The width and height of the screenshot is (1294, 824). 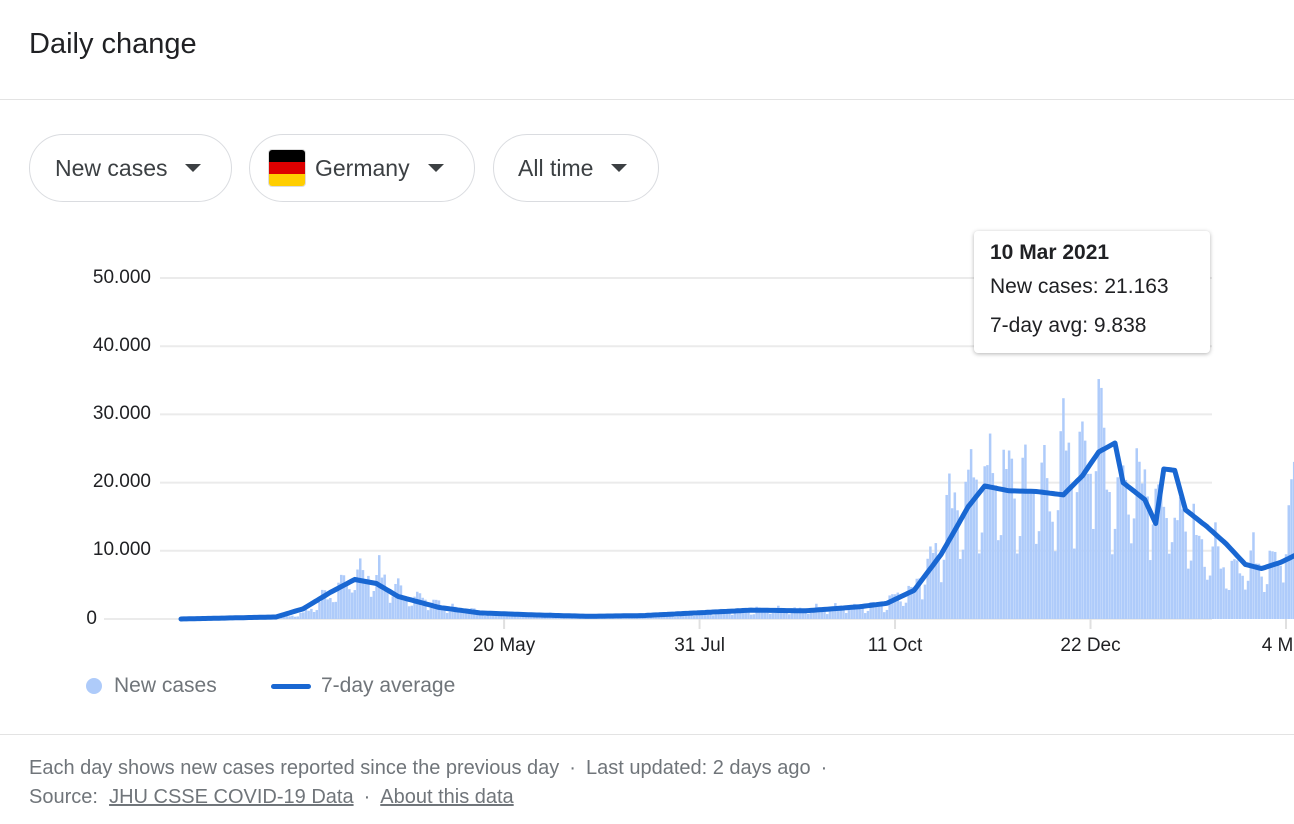 What do you see at coordinates (388, 685) in the screenshot?
I see `legend-label: 7-day average` at bounding box center [388, 685].